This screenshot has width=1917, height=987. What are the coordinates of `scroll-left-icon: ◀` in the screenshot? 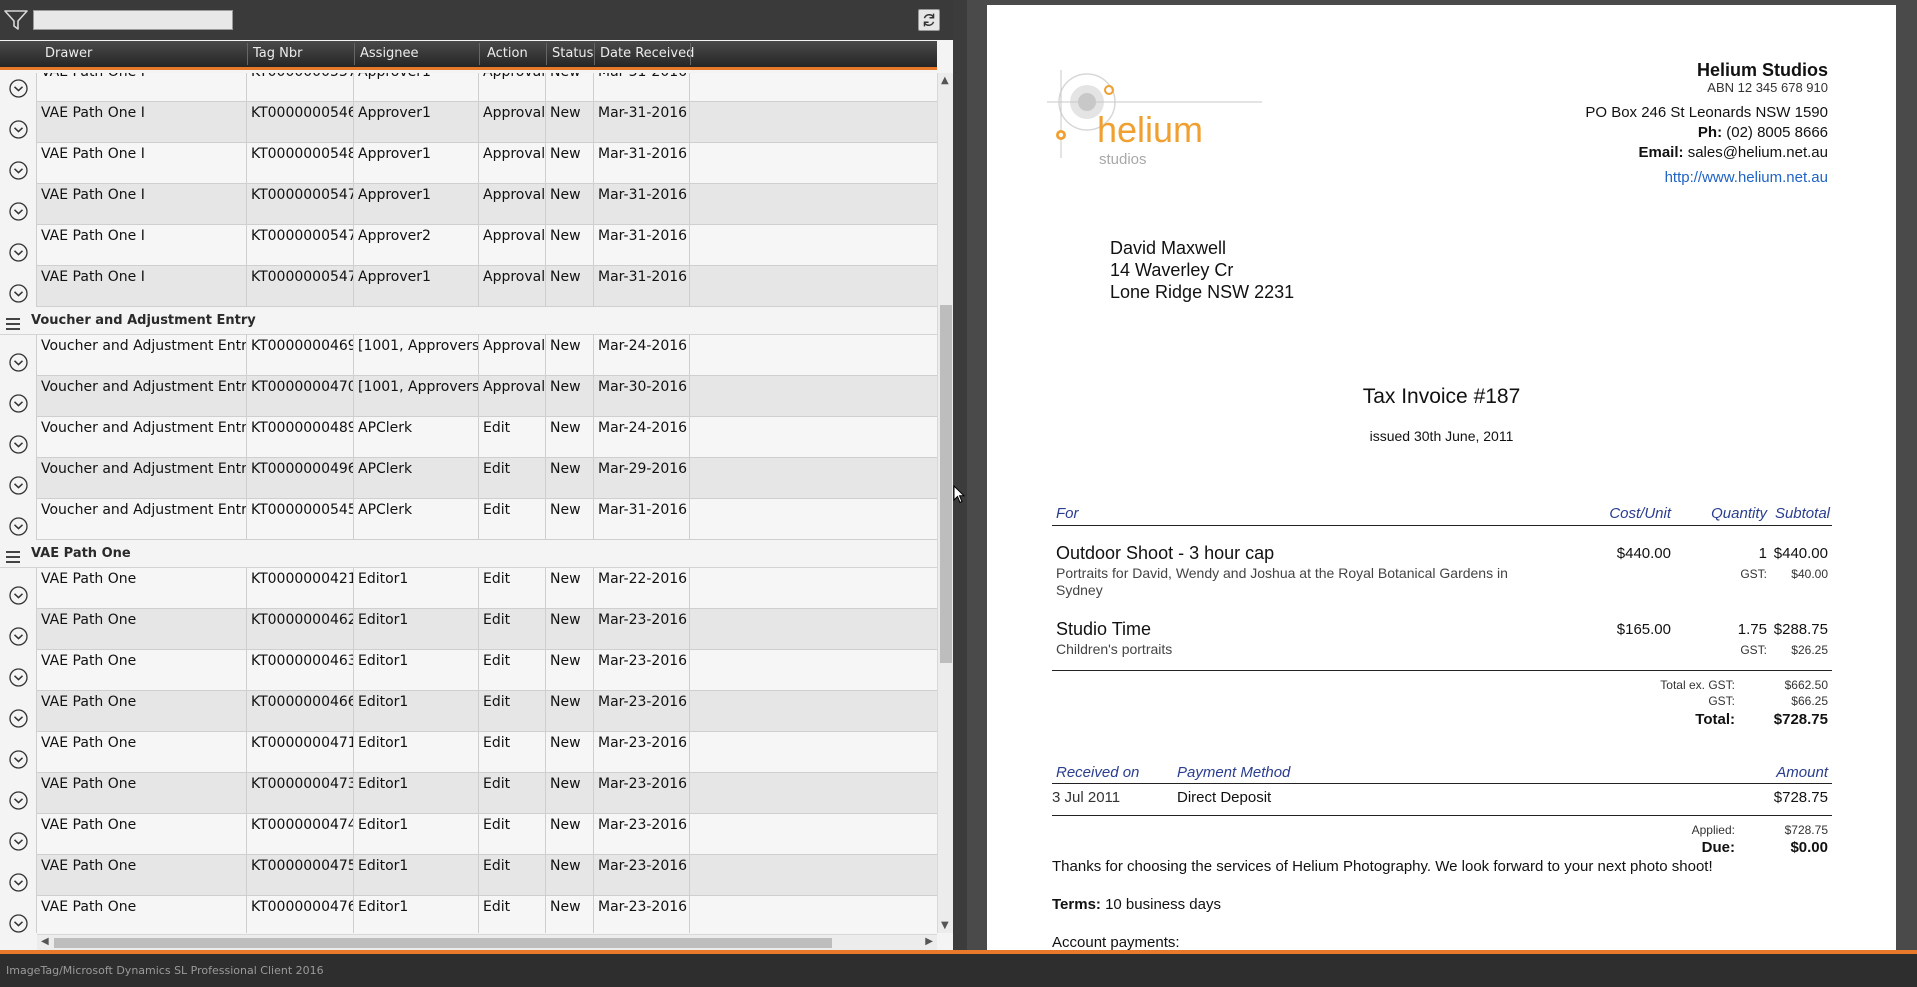 It's located at (45, 941).